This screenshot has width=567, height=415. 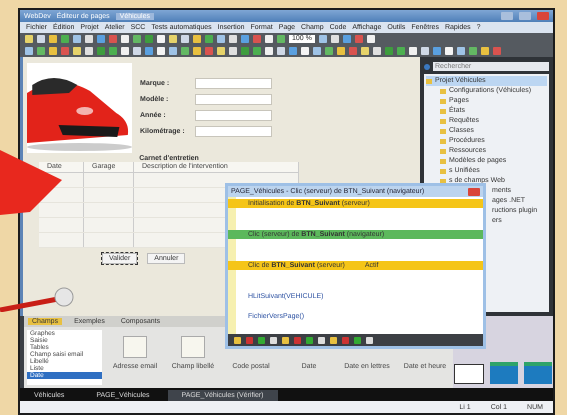 I want to click on search-icon, so click(x=427, y=67).